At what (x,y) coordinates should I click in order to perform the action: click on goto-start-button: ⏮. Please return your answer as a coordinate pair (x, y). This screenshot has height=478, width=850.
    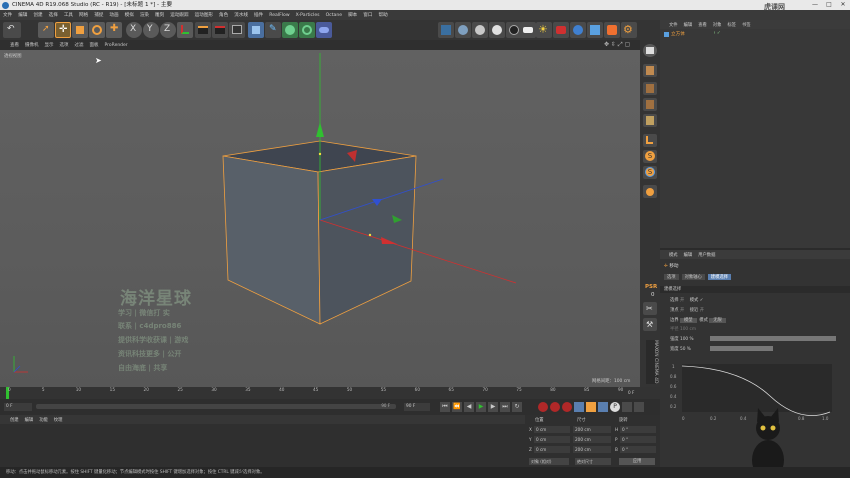
    Looking at the image, I should click on (445, 407).